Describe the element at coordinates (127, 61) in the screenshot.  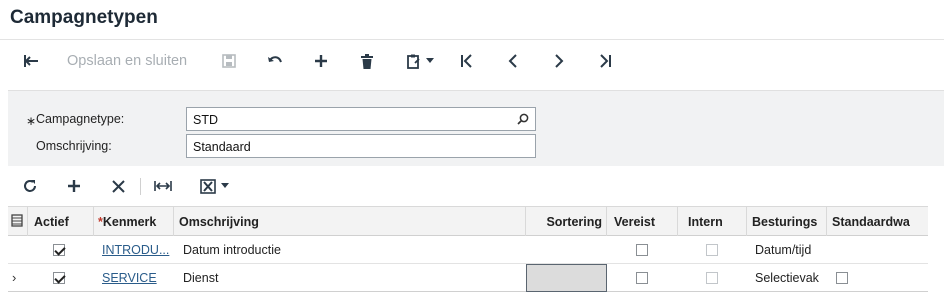
I see `save-close-button: Opslaan en sluiten` at that location.